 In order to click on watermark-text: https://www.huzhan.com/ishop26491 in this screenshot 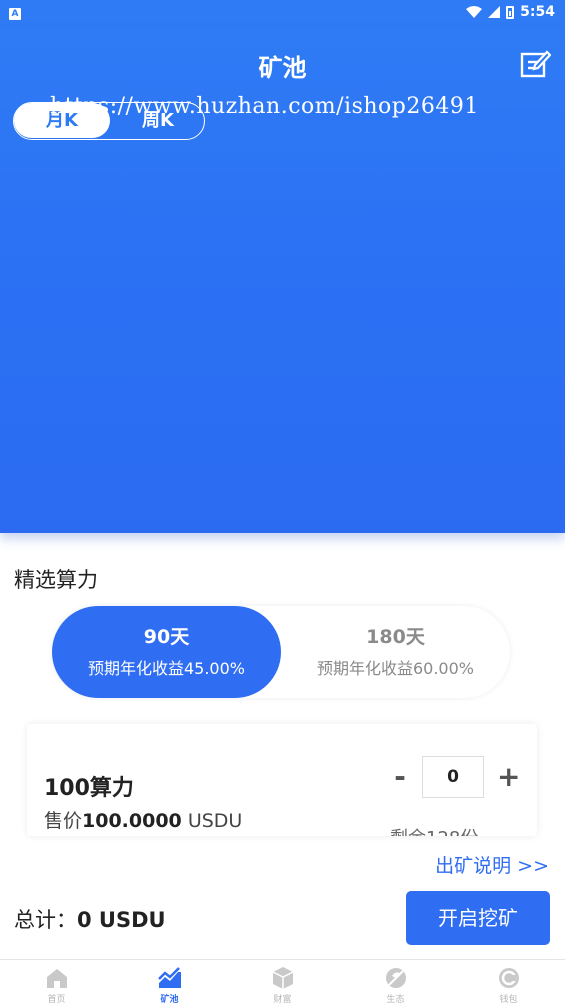, I will do `click(264, 106)`.